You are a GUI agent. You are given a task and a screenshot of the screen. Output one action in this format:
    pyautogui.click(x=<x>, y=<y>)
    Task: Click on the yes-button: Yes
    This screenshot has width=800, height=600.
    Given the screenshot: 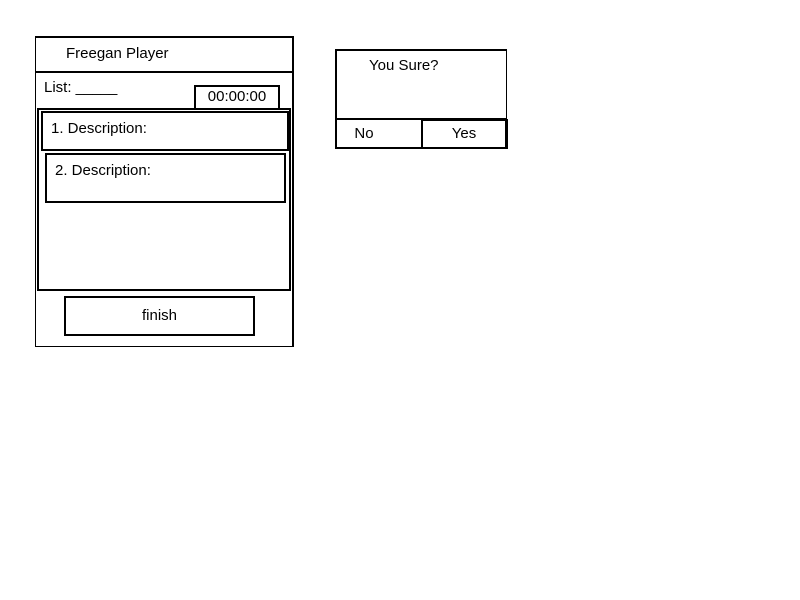 What is the action you would take?
    pyautogui.click(x=464, y=134)
    